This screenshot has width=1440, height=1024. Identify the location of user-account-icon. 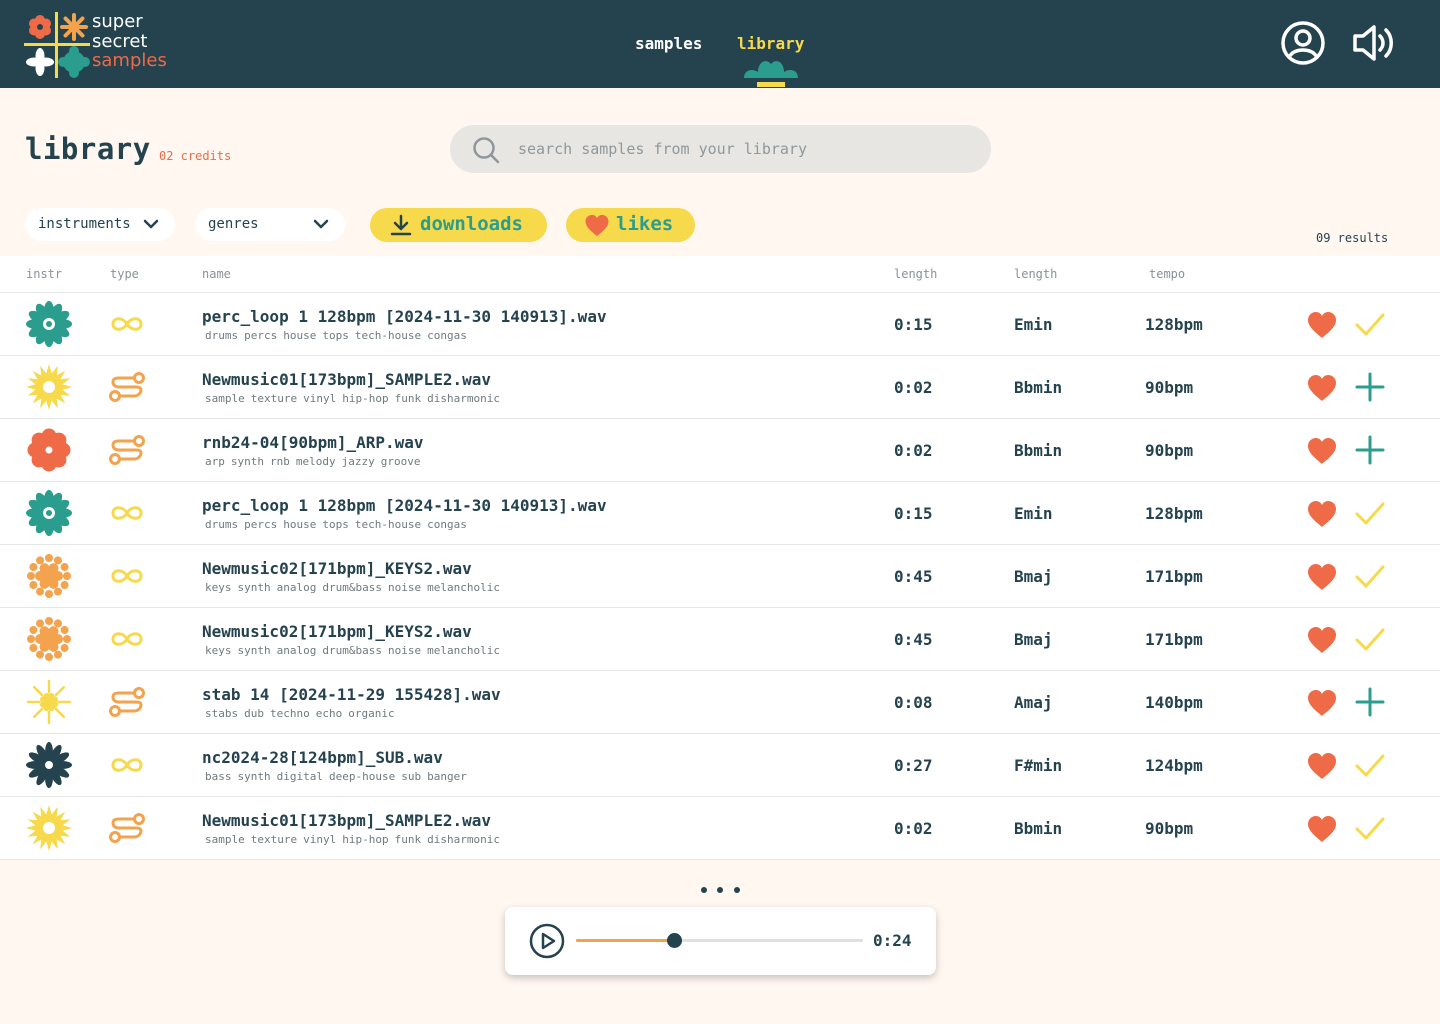
(1303, 43).